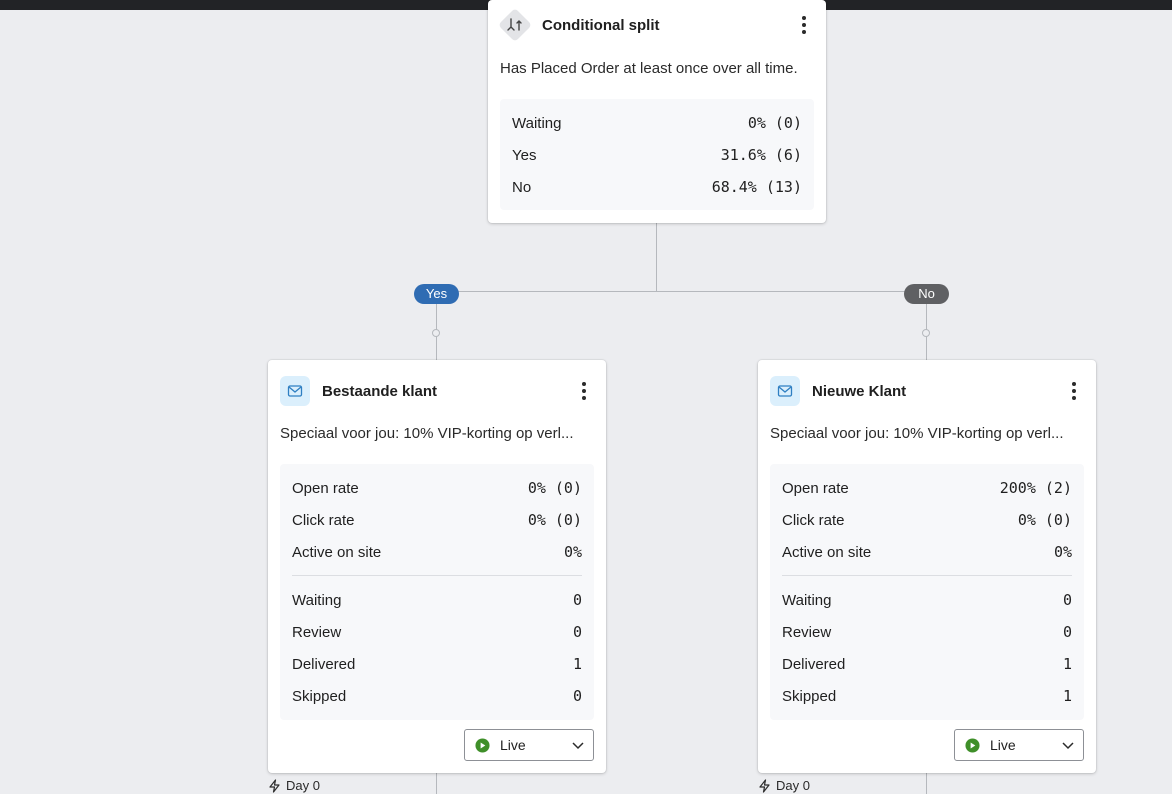  I want to click on stat-value: 68.4% (13), so click(756, 187).